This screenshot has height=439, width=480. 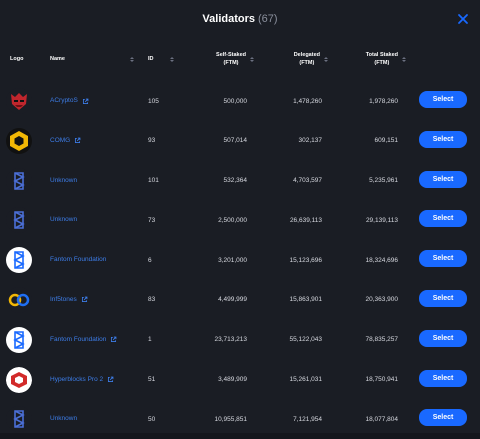 I want to click on total-staked-value: 78,835,257, so click(x=381, y=340).